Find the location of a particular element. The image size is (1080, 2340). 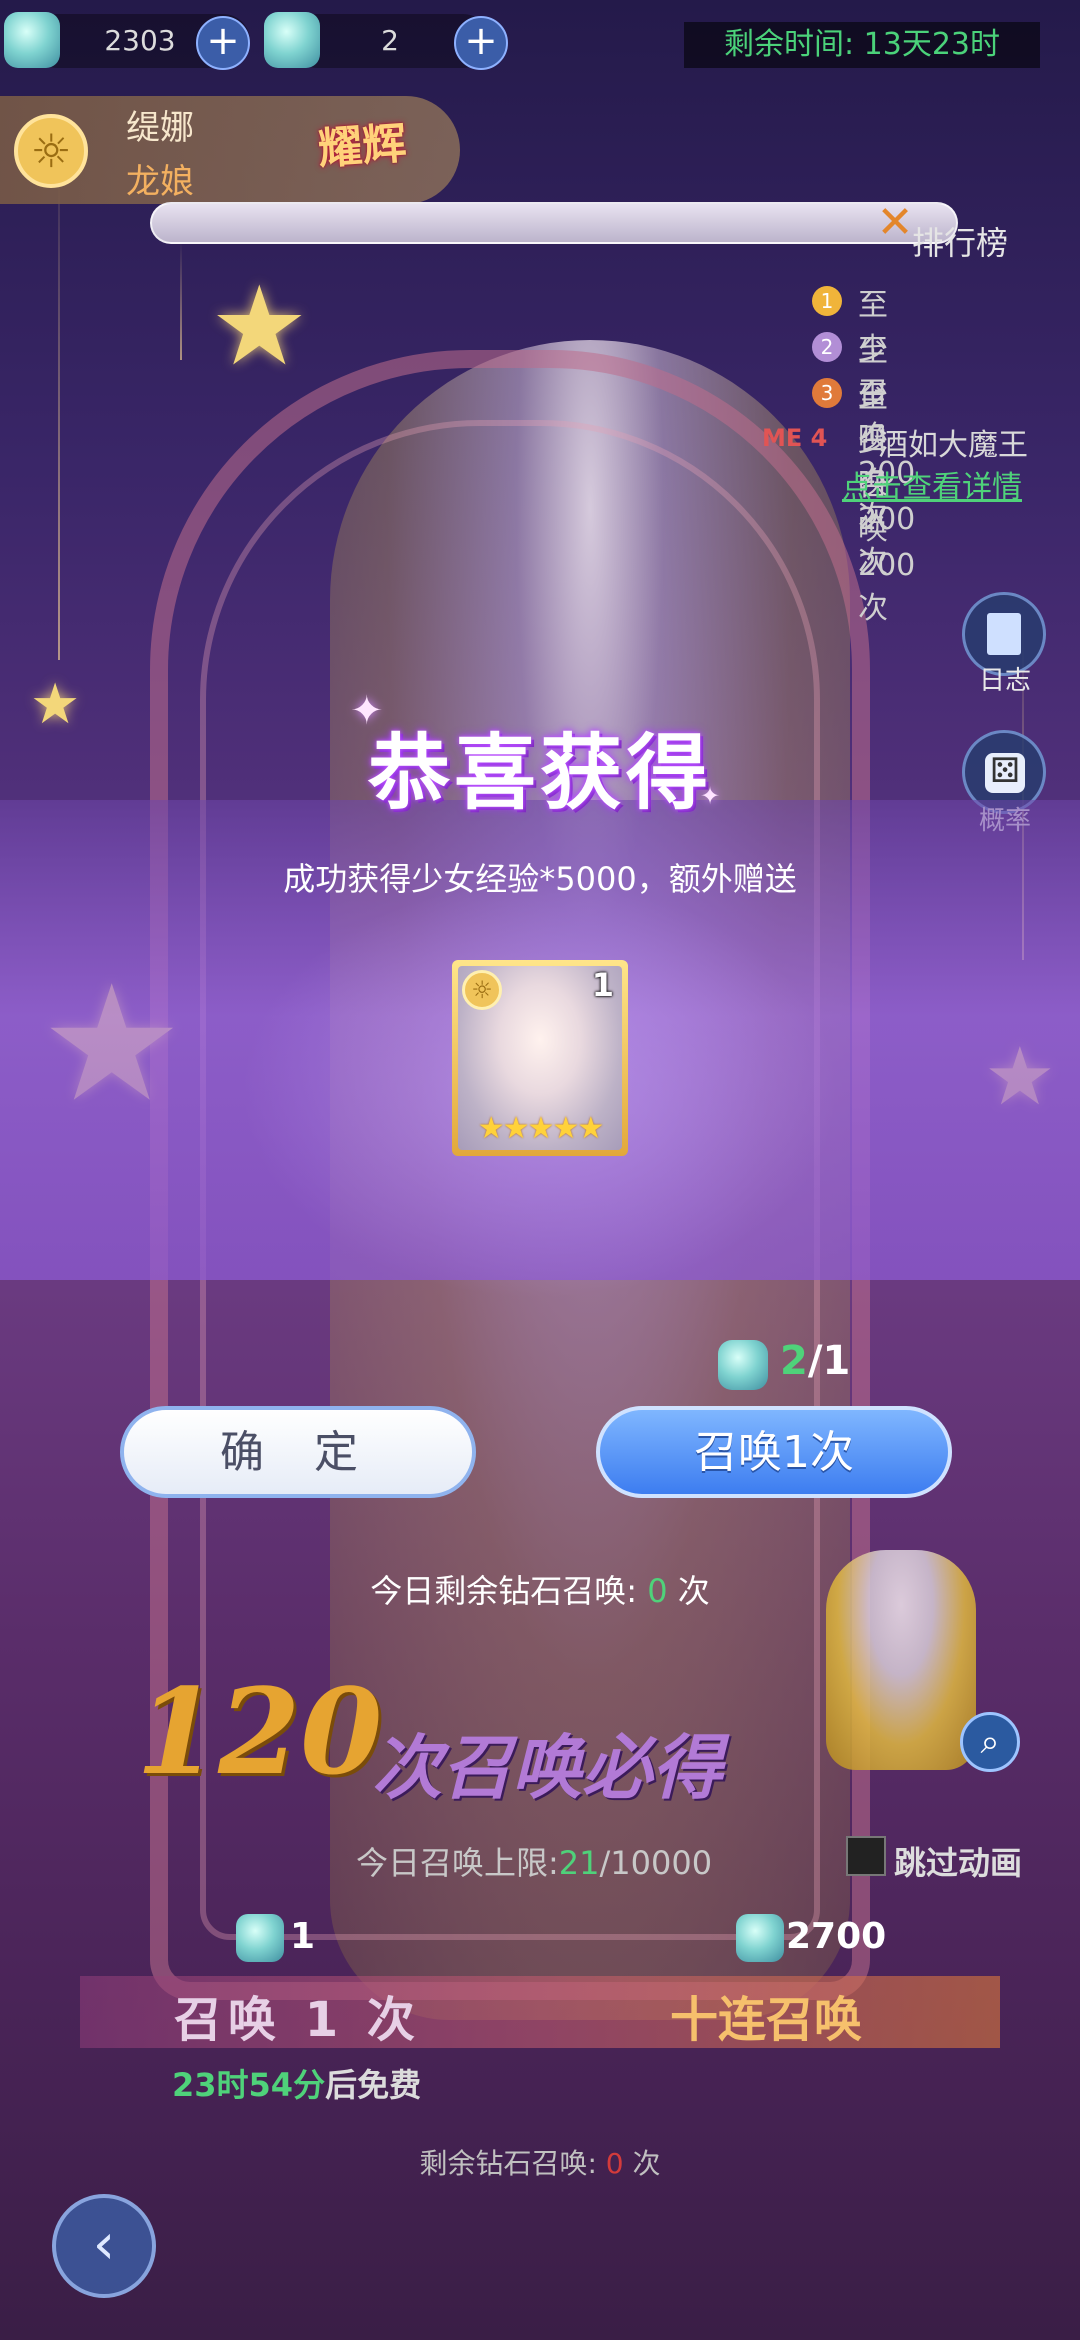

reward-portrait: ☼ 1 ★★★★★ is located at coordinates (540, 1058).